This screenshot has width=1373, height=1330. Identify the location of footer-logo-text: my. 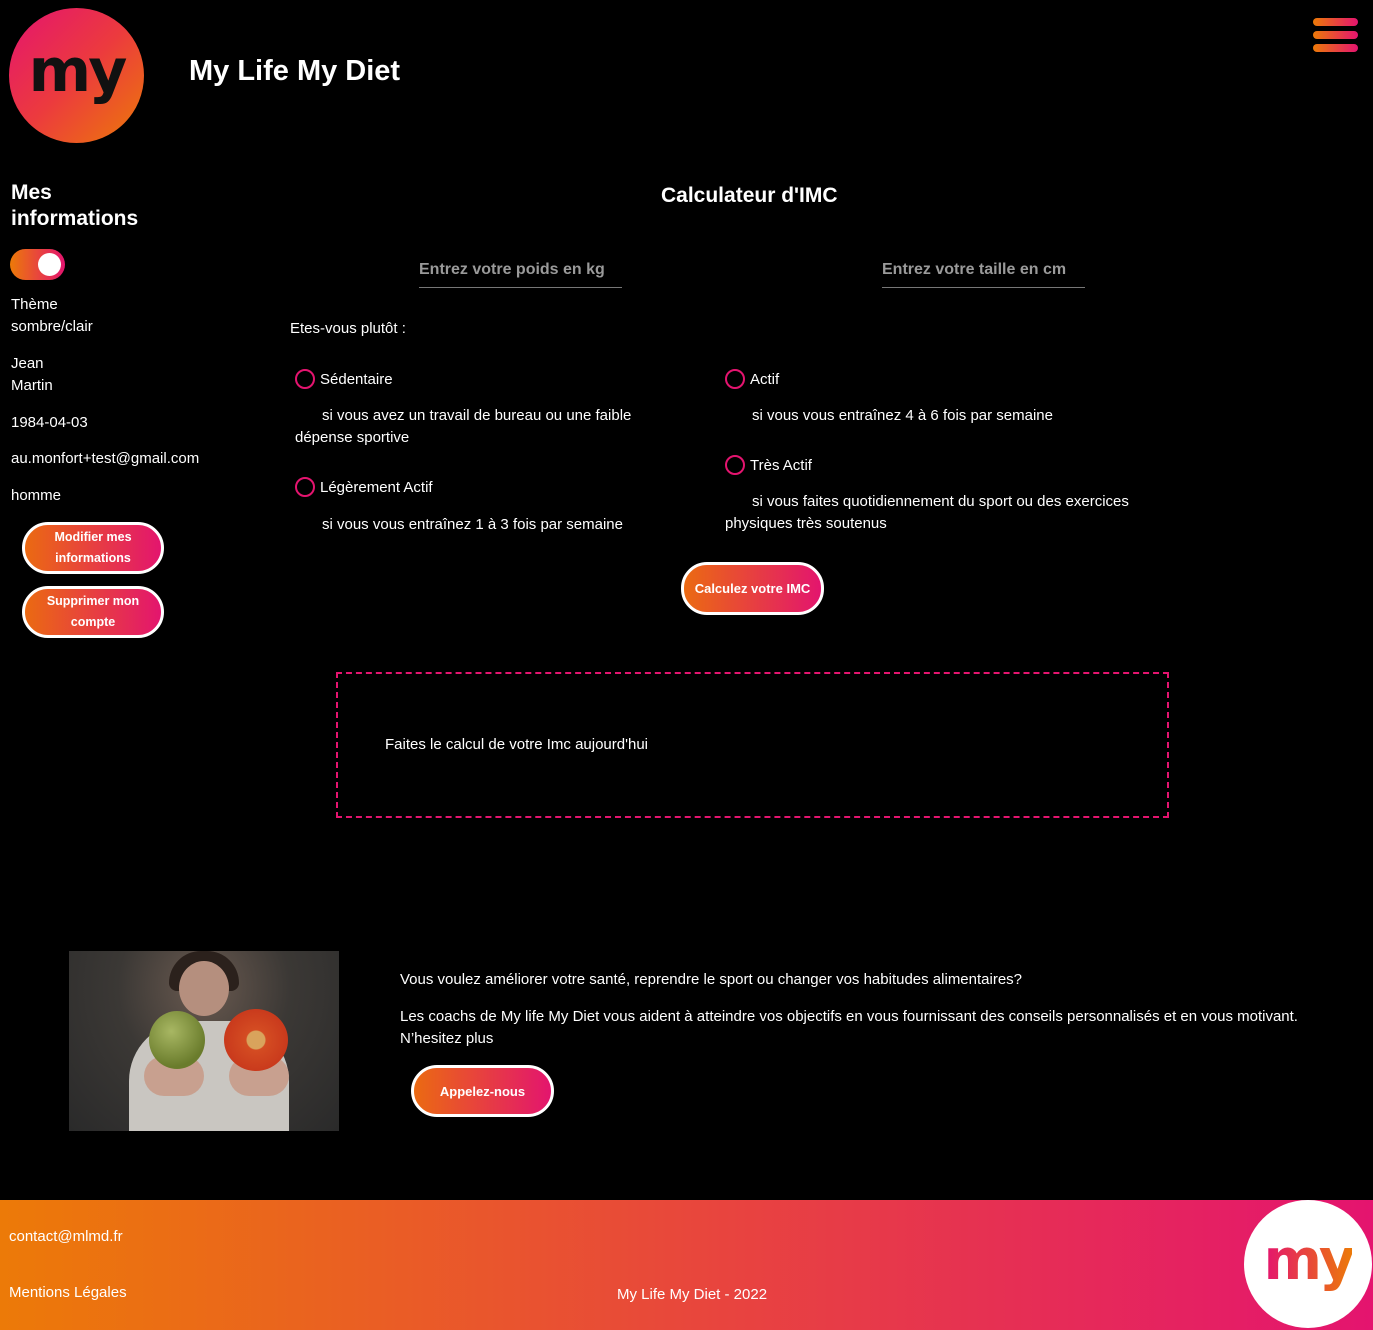
(1309, 1260).